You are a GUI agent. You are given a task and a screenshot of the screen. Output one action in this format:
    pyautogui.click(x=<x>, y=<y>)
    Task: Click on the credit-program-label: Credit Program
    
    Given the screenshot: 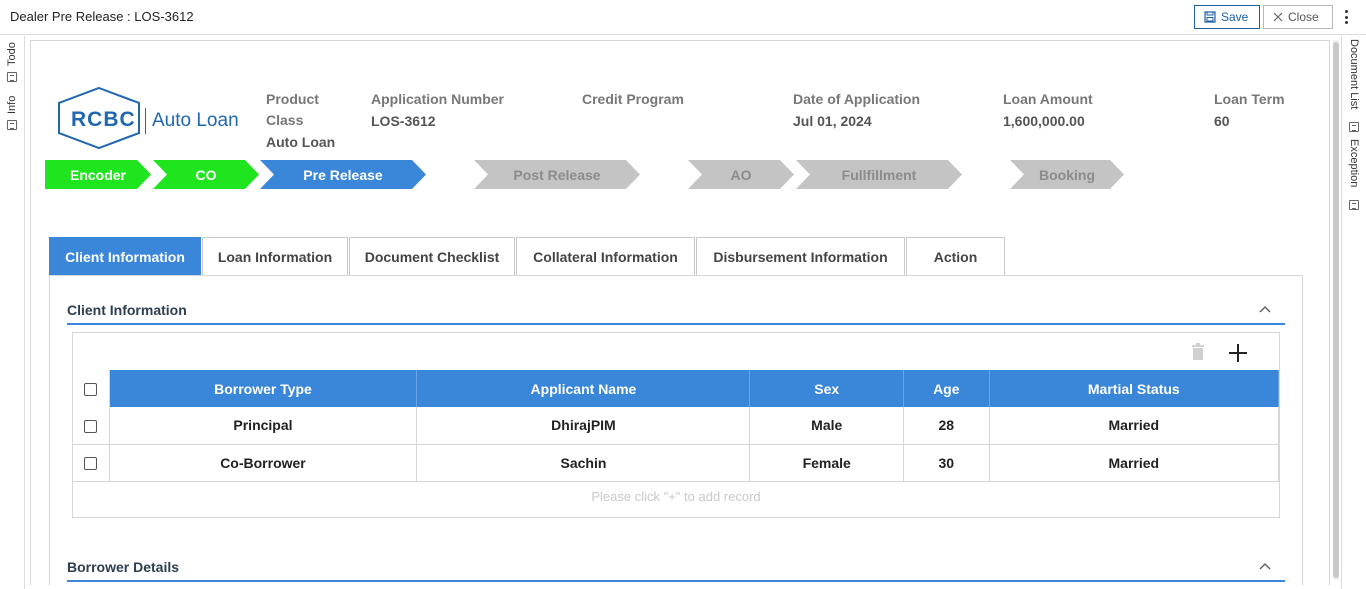 What is the action you would take?
    pyautogui.click(x=633, y=99)
    